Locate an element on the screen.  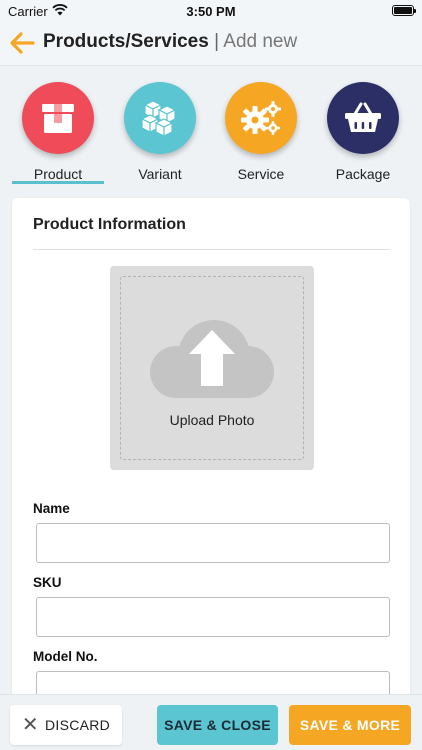
tab-product-label: Product is located at coordinates (58, 174).